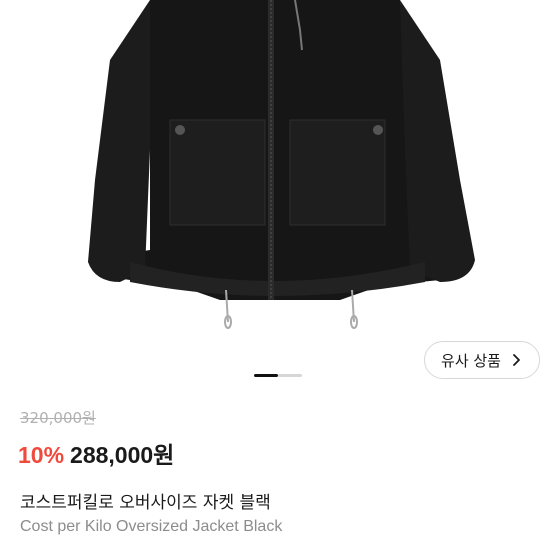 The image size is (554, 554). What do you see at coordinates (145, 503) in the screenshot?
I see `product-title-korean: 코스트퍼킬로 오버사이즈 자켓 블랙` at bounding box center [145, 503].